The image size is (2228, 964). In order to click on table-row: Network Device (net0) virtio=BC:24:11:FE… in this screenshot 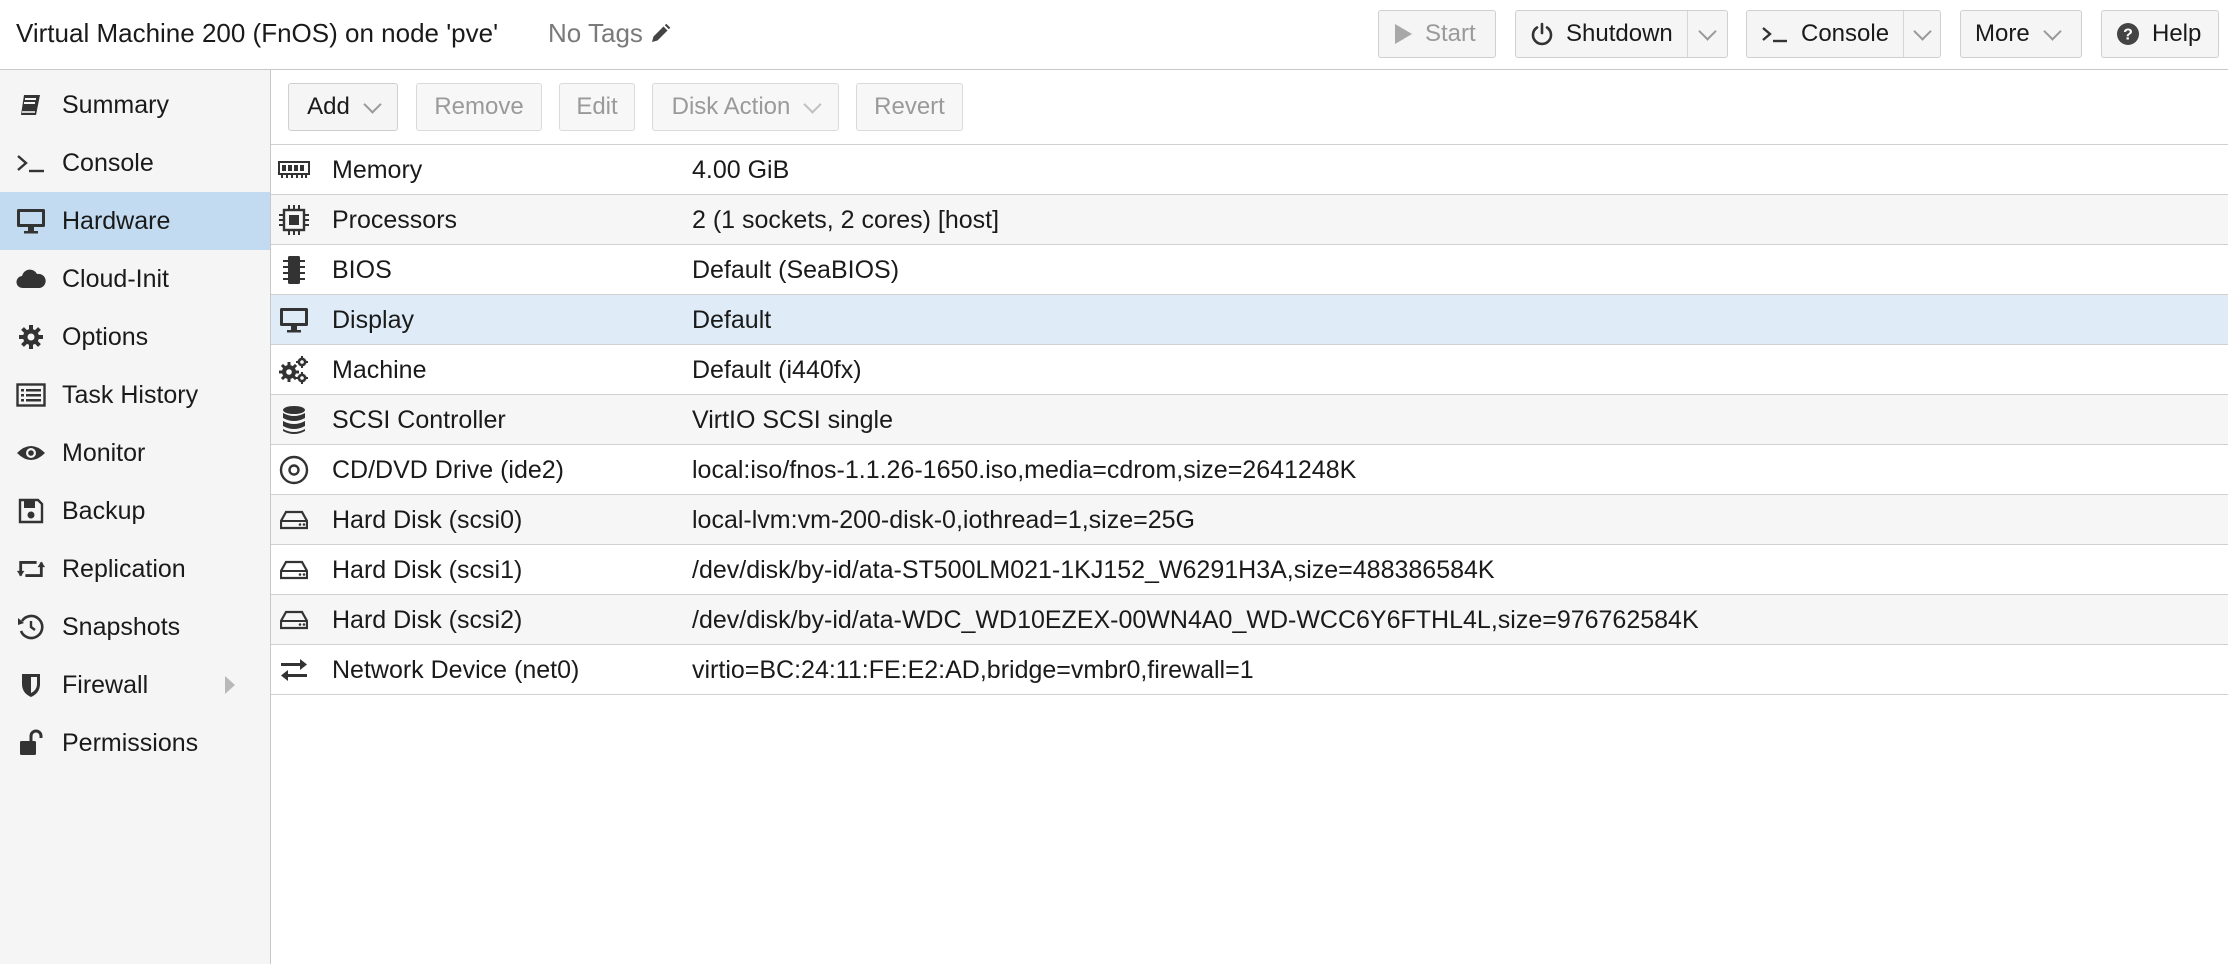, I will do `click(1249, 669)`.